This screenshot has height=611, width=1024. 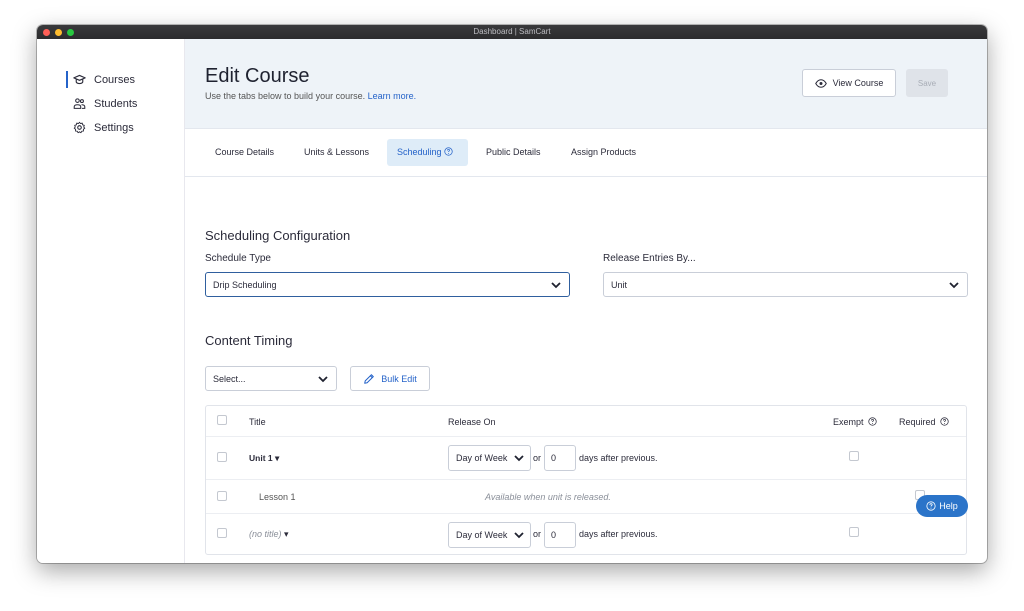 I want to click on tab-assign-products: Assign Products, so click(x=603, y=152).